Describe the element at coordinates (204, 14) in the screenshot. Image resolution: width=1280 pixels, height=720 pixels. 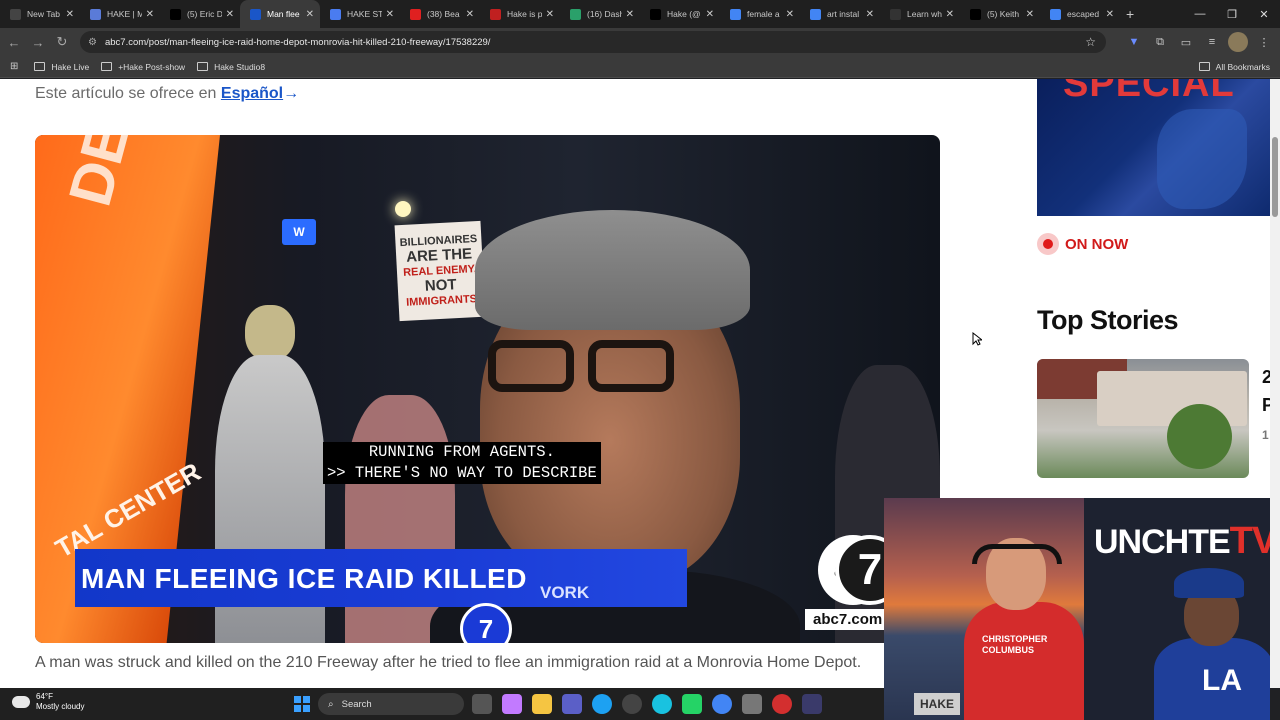
I see `tab-title: (5) Eric D` at that location.